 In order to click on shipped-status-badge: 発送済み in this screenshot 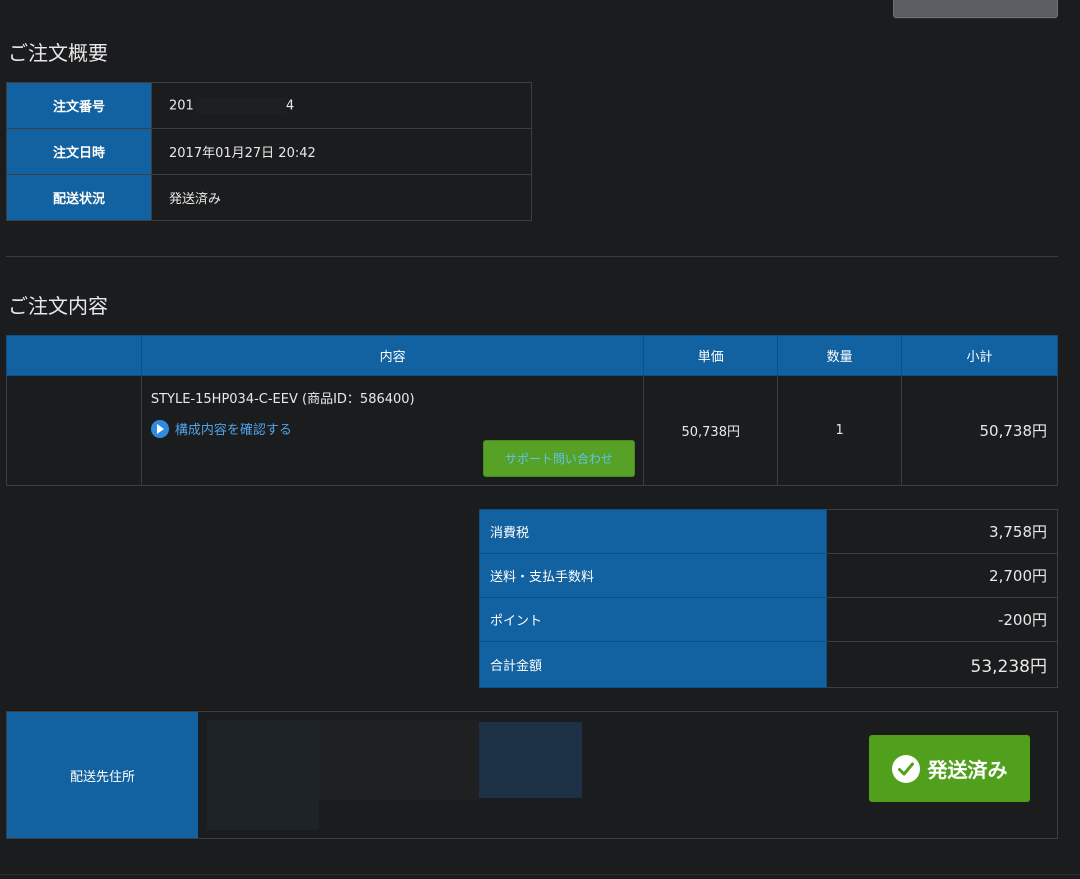, I will do `click(949, 768)`.